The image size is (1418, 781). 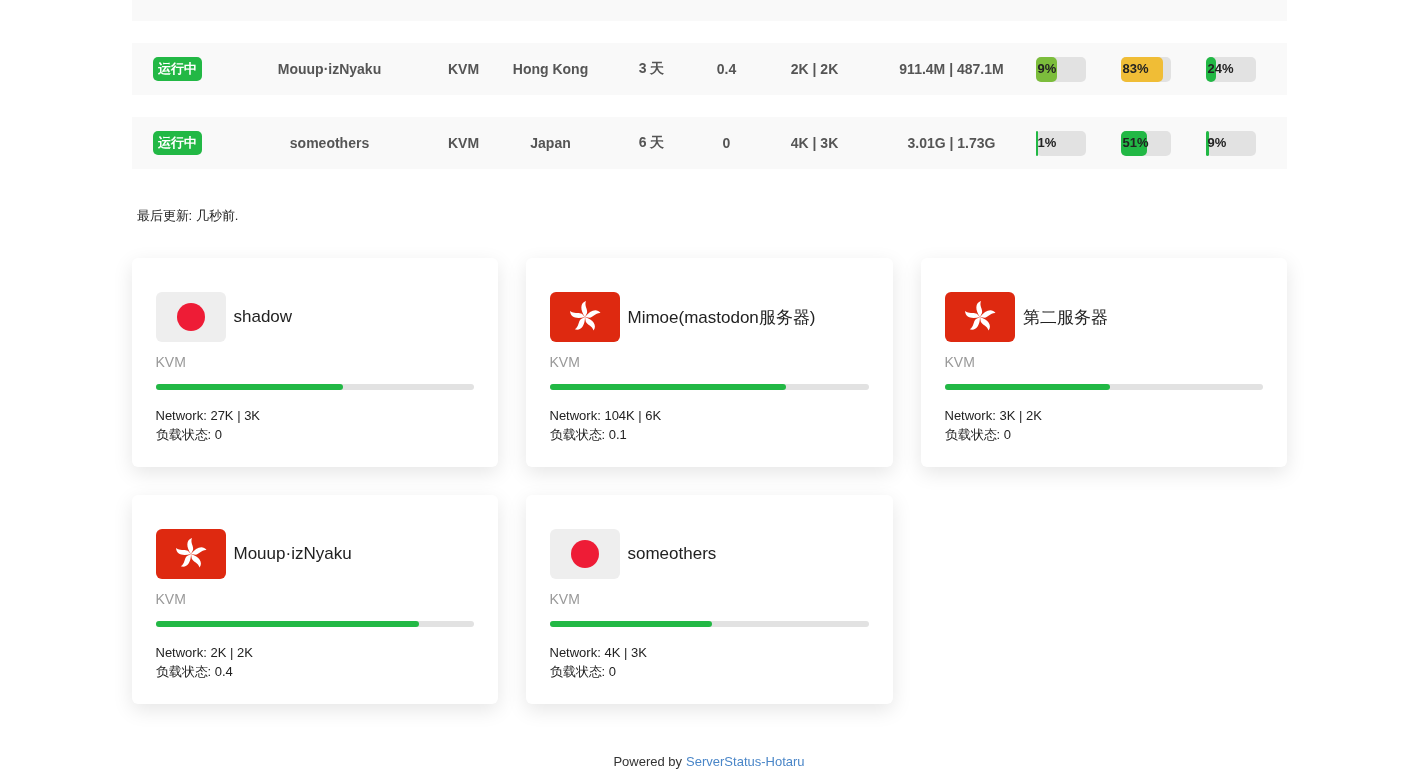 I want to click on table-cell-text: 4K | 3K, so click(x=814, y=143).